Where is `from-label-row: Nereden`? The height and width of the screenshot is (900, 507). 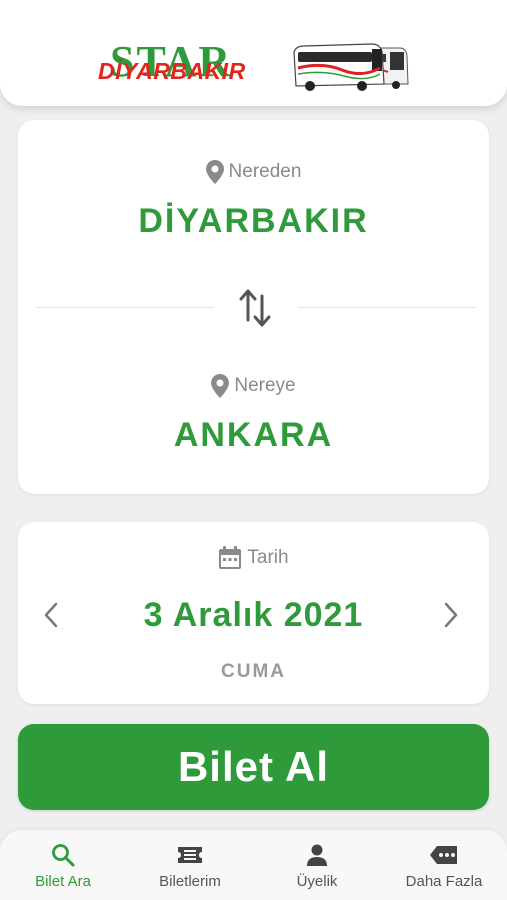
from-label-row: Nereden is located at coordinates (253, 172).